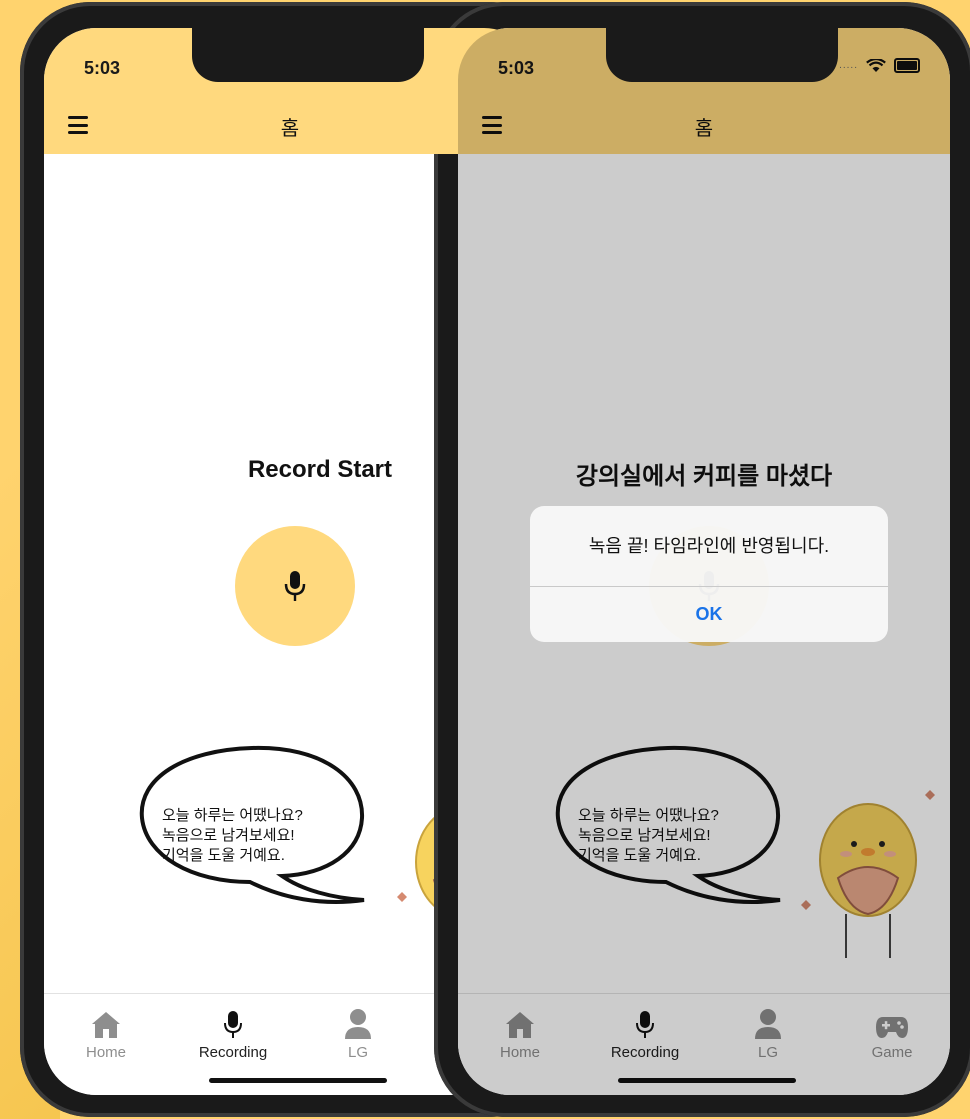 The image size is (970, 1119). Describe the element at coordinates (704, 129) in the screenshot. I see `header-title: 홈` at that location.